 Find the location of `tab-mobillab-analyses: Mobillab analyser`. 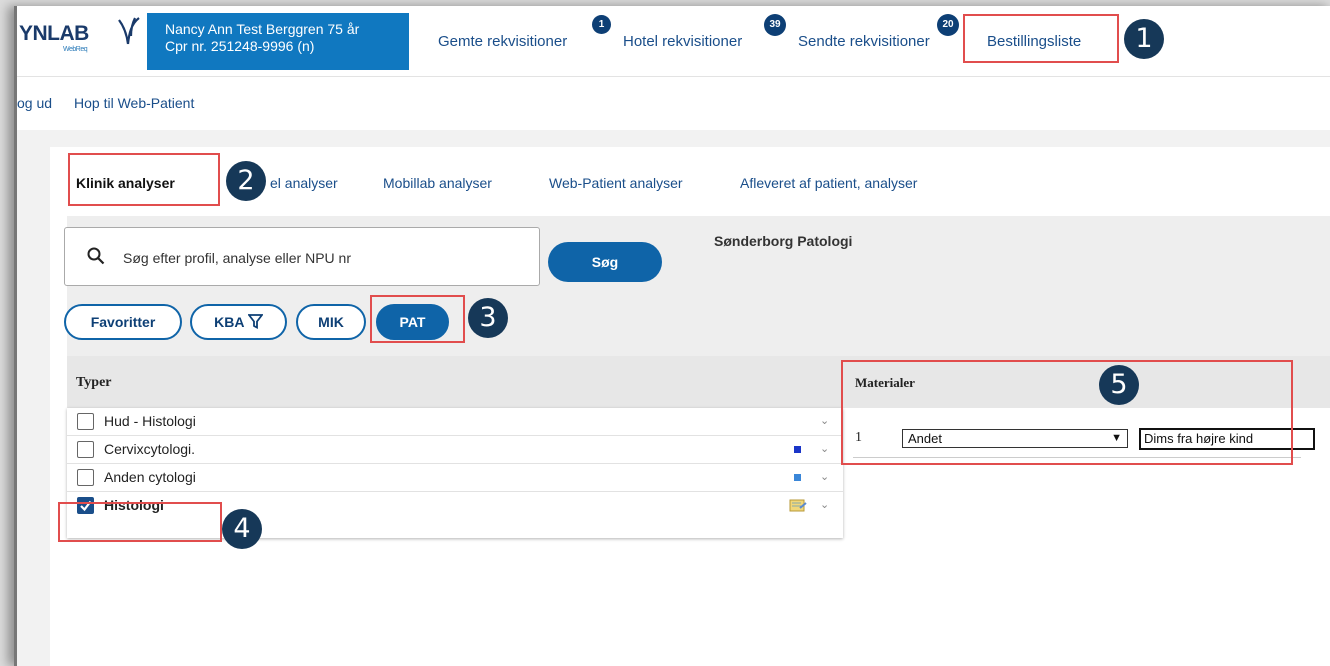

tab-mobillab-analyses: Mobillab analyser is located at coordinates (437, 183).